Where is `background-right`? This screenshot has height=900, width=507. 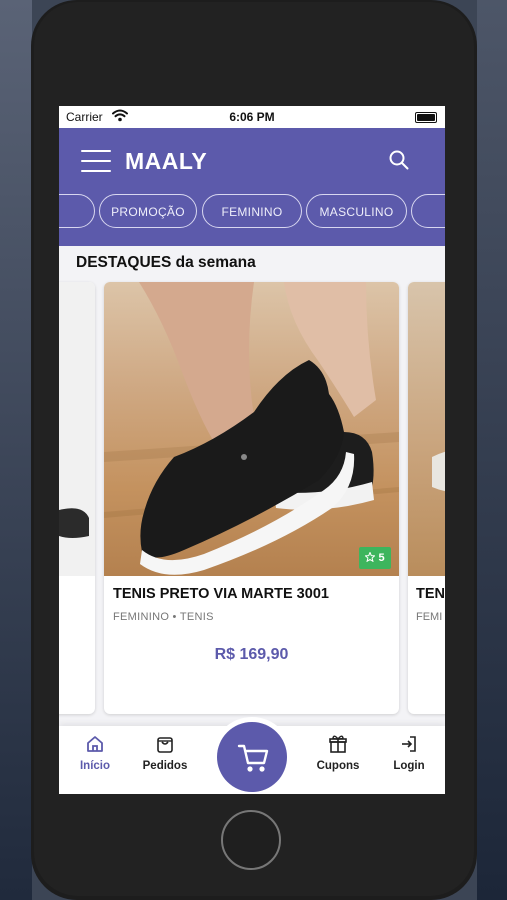
background-right is located at coordinates (492, 450).